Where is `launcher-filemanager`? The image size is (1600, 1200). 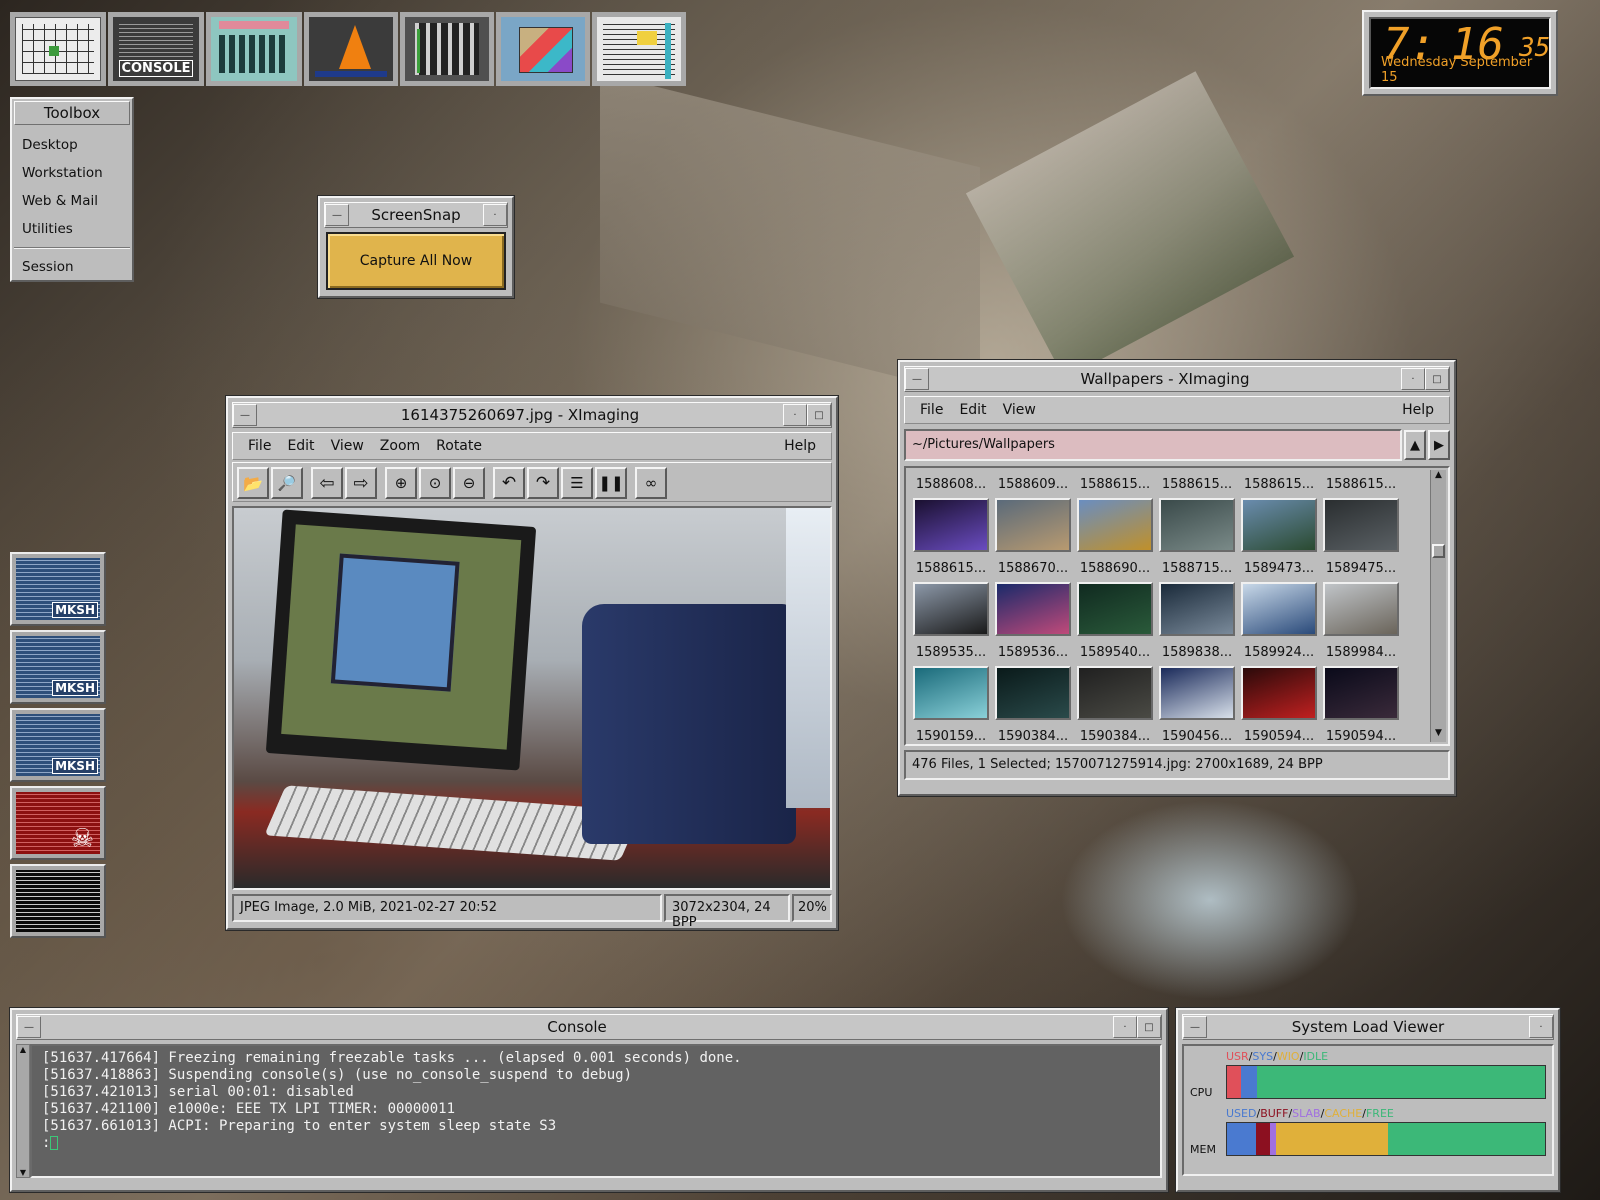 launcher-filemanager is located at coordinates (639, 49).